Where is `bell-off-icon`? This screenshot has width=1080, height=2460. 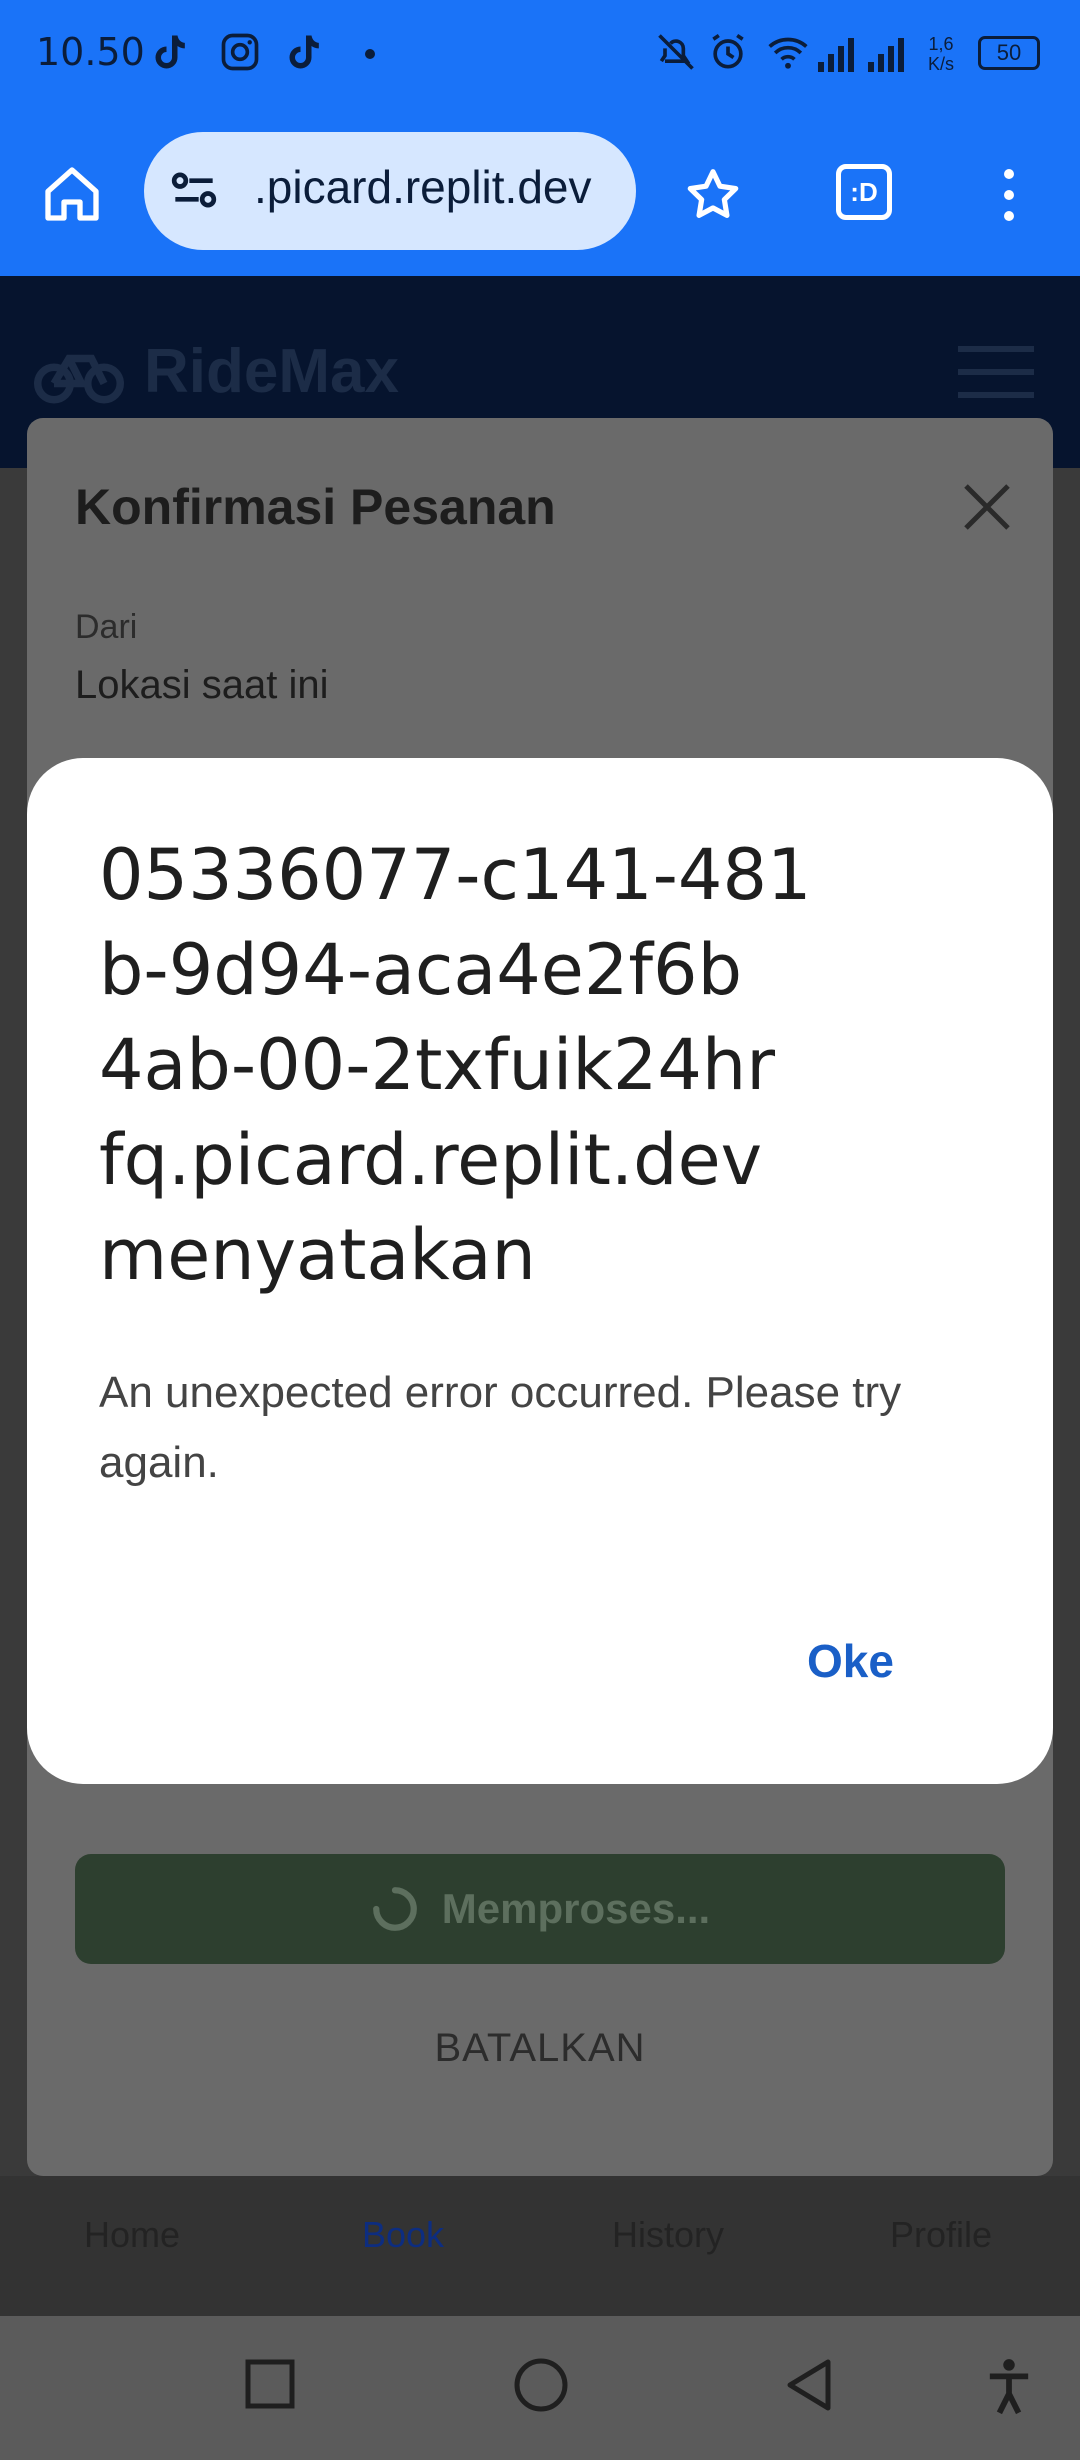
bell-off-icon is located at coordinates (676, 52).